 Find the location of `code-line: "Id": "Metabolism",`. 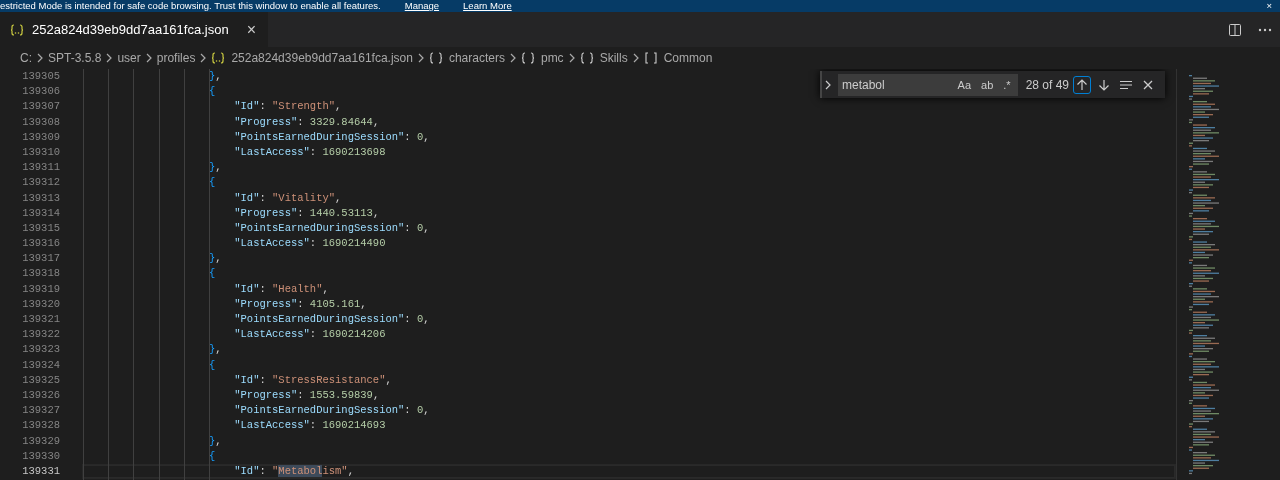

code-line: "Id": "Metabolism", is located at coordinates (294, 471).